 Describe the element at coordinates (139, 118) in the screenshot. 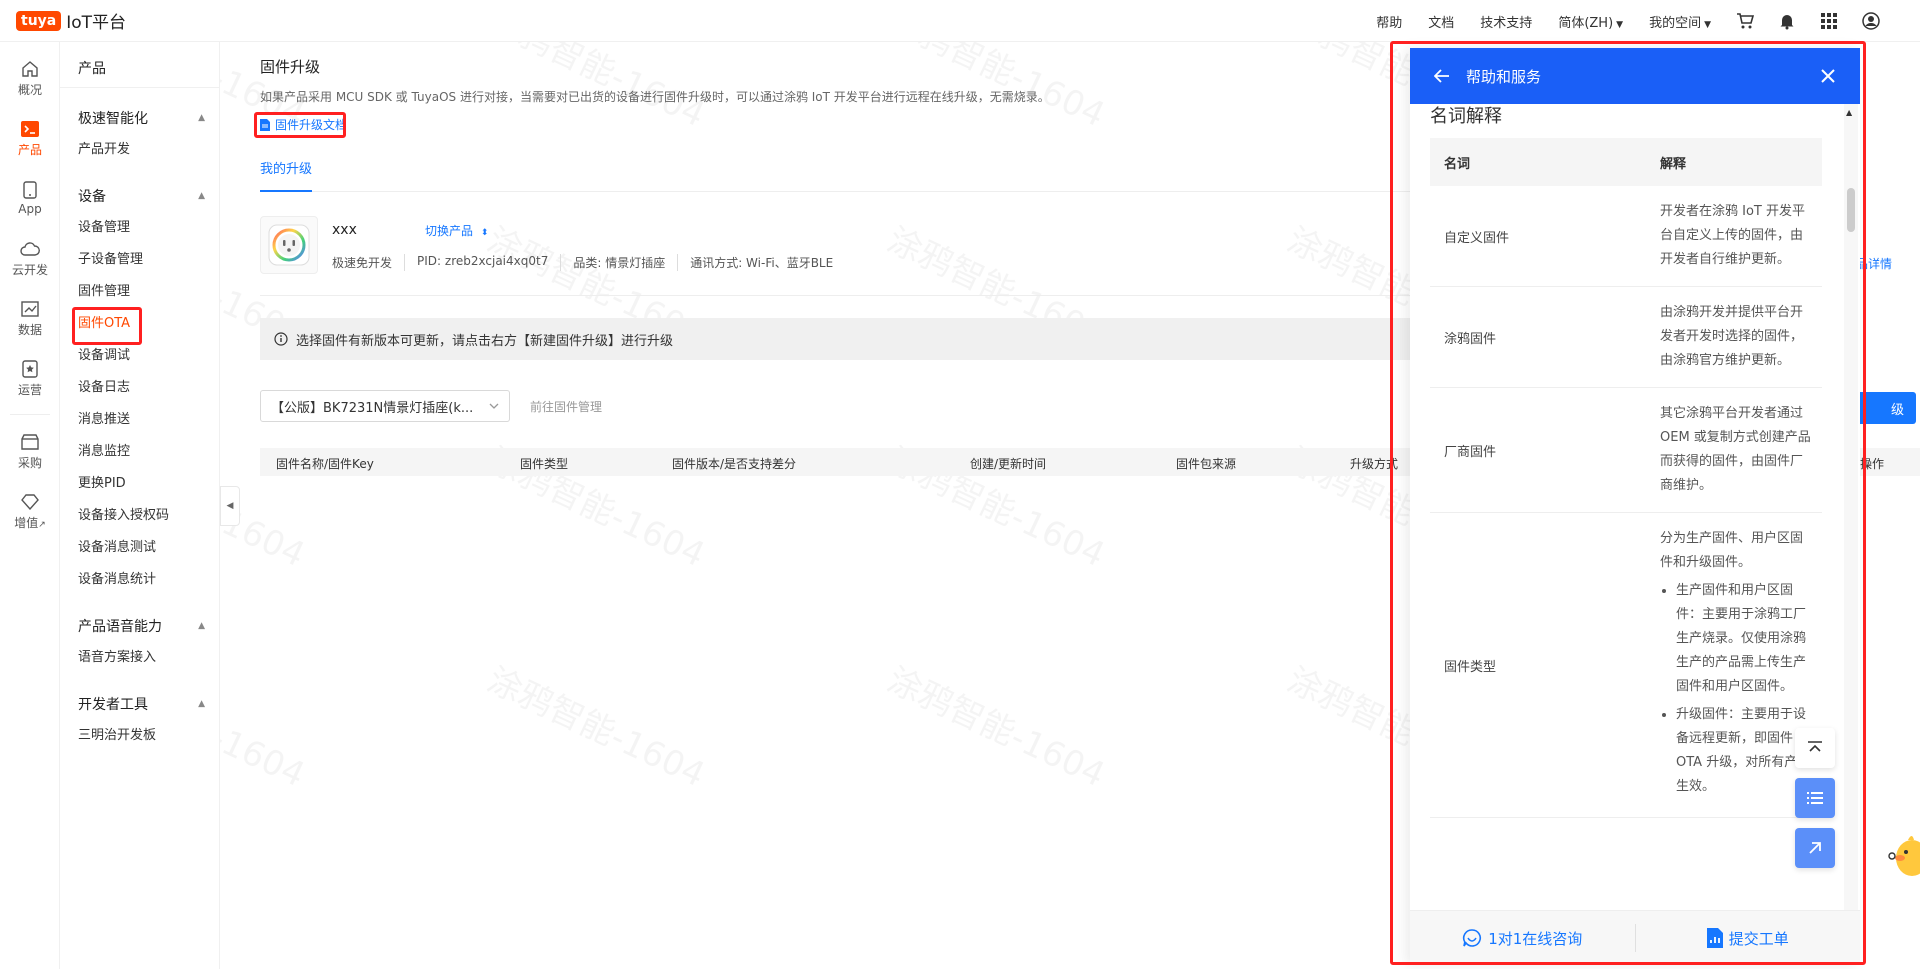

I see `subnav-group-header: 极速智能化 ▲` at that location.